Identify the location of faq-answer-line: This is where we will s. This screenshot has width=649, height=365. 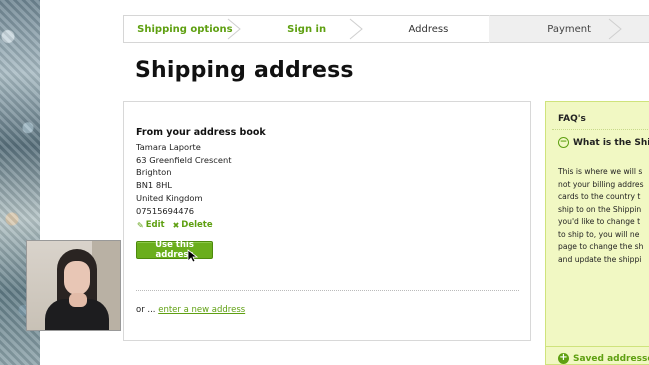
(600, 171).